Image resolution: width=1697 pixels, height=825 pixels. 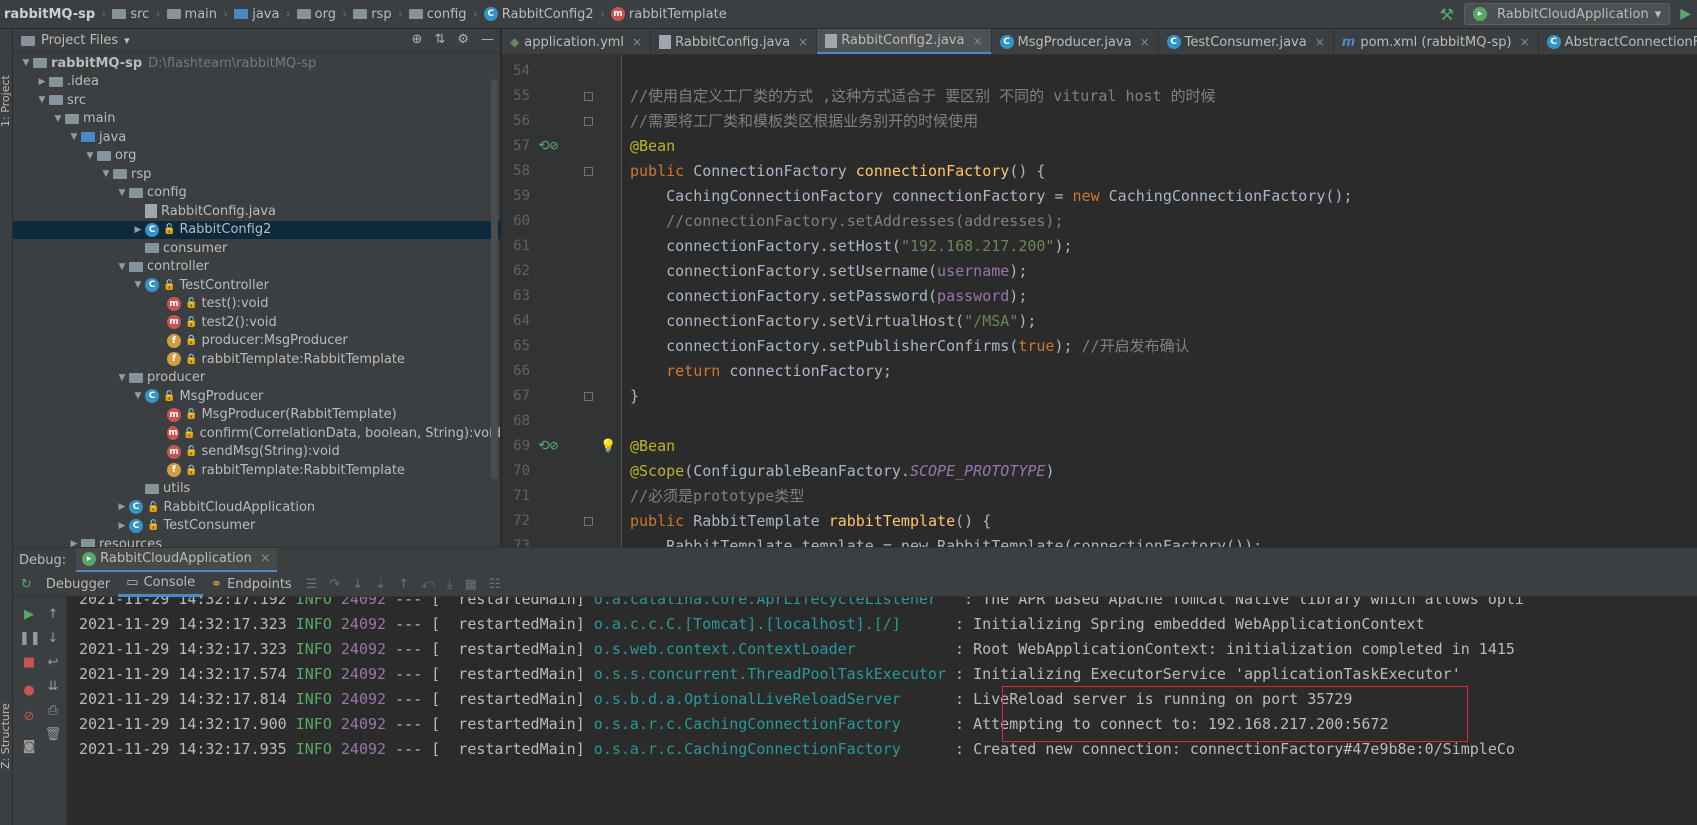 I want to click on breadcrumb-src: src, so click(x=130, y=14).